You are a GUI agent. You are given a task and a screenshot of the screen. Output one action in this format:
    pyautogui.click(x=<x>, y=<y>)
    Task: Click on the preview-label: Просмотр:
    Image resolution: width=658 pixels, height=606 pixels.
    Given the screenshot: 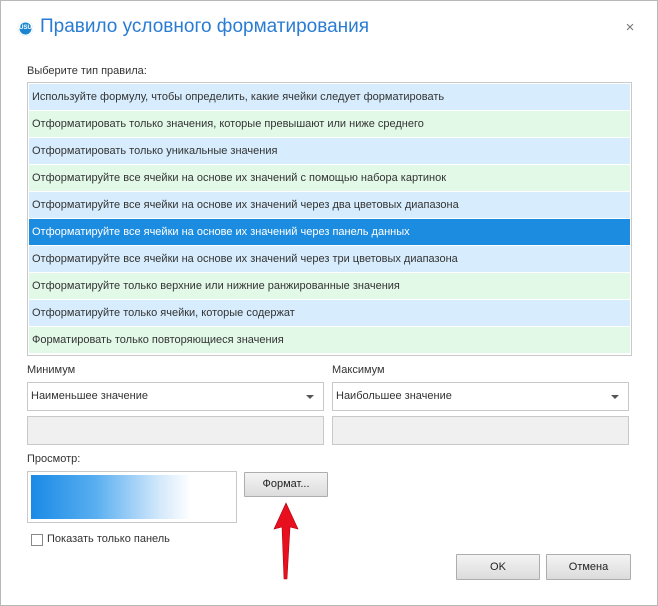 What is the action you would take?
    pyautogui.click(x=54, y=459)
    